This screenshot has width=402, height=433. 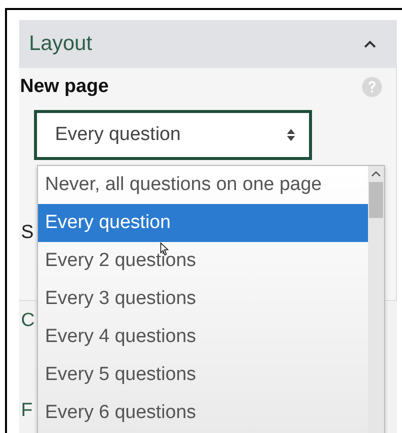 What do you see at coordinates (376, 299) in the screenshot?
I see `scrollbar` at bounding box center [376, 299].